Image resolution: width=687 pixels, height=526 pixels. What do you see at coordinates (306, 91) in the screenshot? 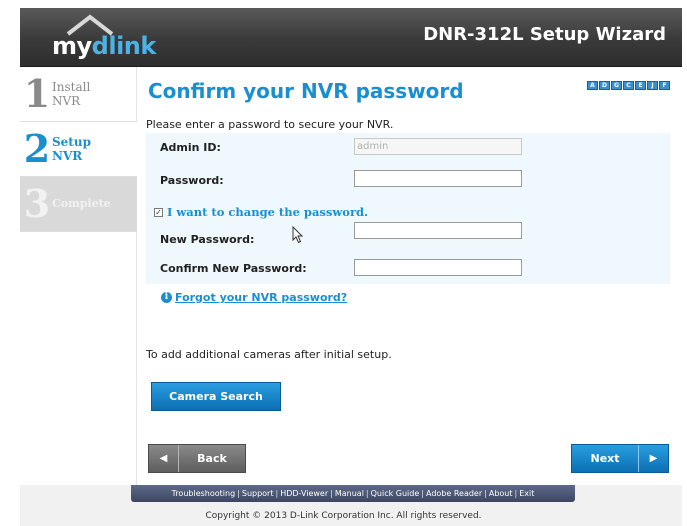
I see `page-title: Confirm your NVR password` at bounding box center [306, 91].